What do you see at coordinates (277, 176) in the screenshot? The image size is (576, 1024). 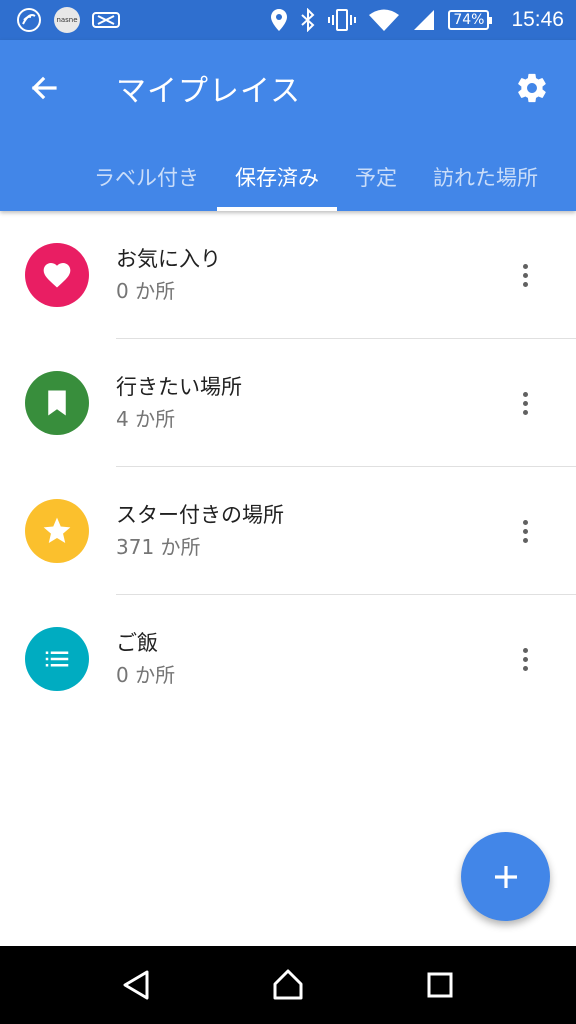 I see `tab-saved: 保存済み` at bounding box center [277, 176].